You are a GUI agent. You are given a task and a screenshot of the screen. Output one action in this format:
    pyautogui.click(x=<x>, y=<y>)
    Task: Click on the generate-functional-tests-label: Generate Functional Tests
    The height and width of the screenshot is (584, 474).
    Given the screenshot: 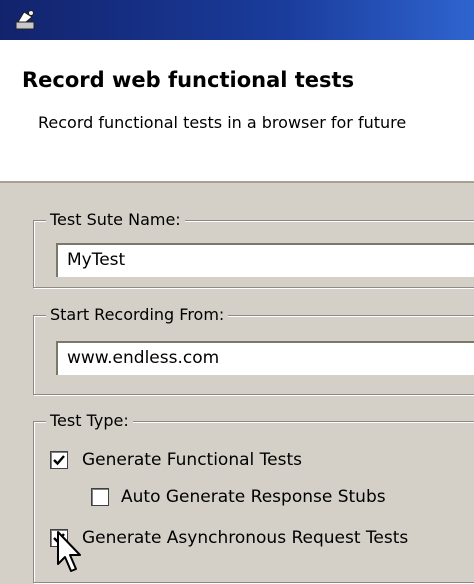 What is the action you would take?
    pyautogui.click(x=192, y=460)
    